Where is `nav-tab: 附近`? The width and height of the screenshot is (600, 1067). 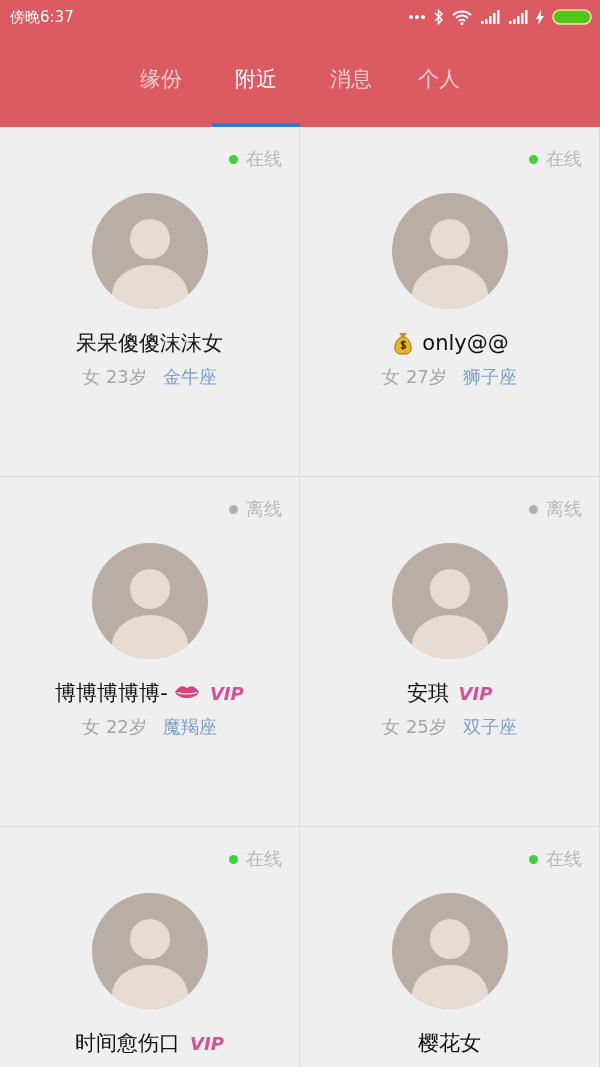
nav-tab: 附近 is located at coordinates (256, 80).